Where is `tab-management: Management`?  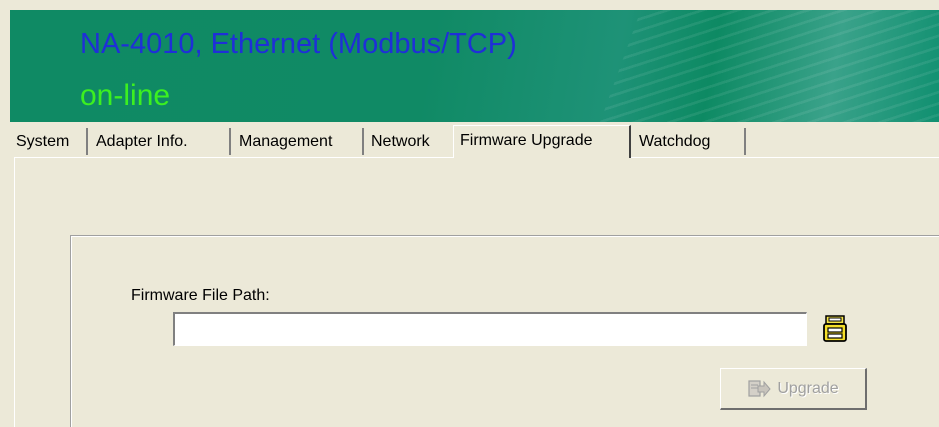 tab-management: Management is located at coordinates (298, 141).